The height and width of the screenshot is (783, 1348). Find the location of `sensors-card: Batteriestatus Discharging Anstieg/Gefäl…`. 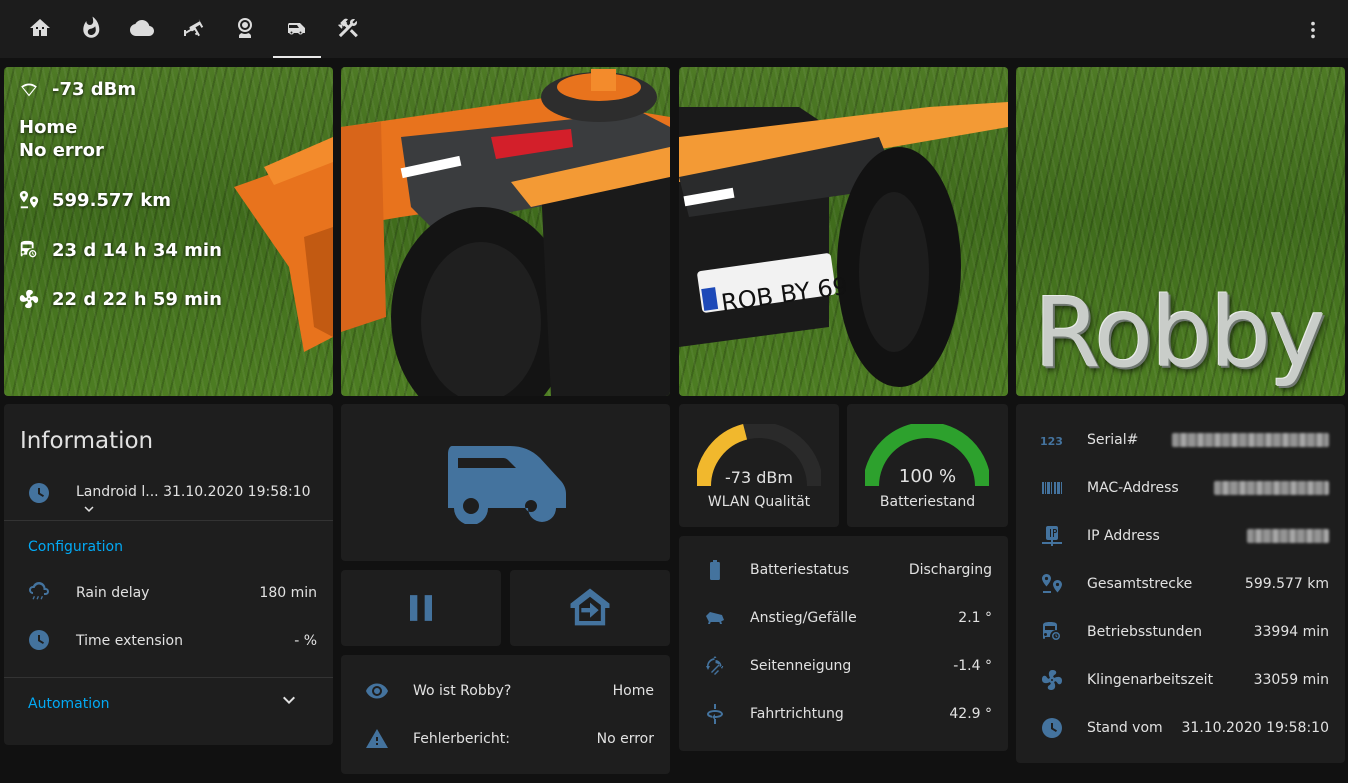

sensors-card: Batteriestatus Discharging Anstieg/Gefäl… is located at coordinates (843, 643).